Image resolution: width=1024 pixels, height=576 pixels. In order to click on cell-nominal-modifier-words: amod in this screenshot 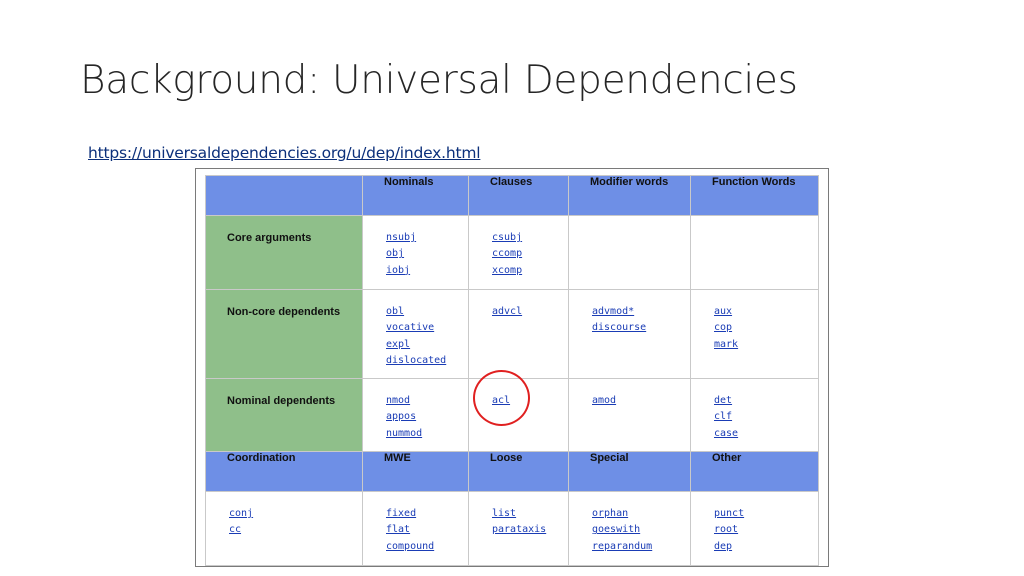, I will do `click(629, 415)`.